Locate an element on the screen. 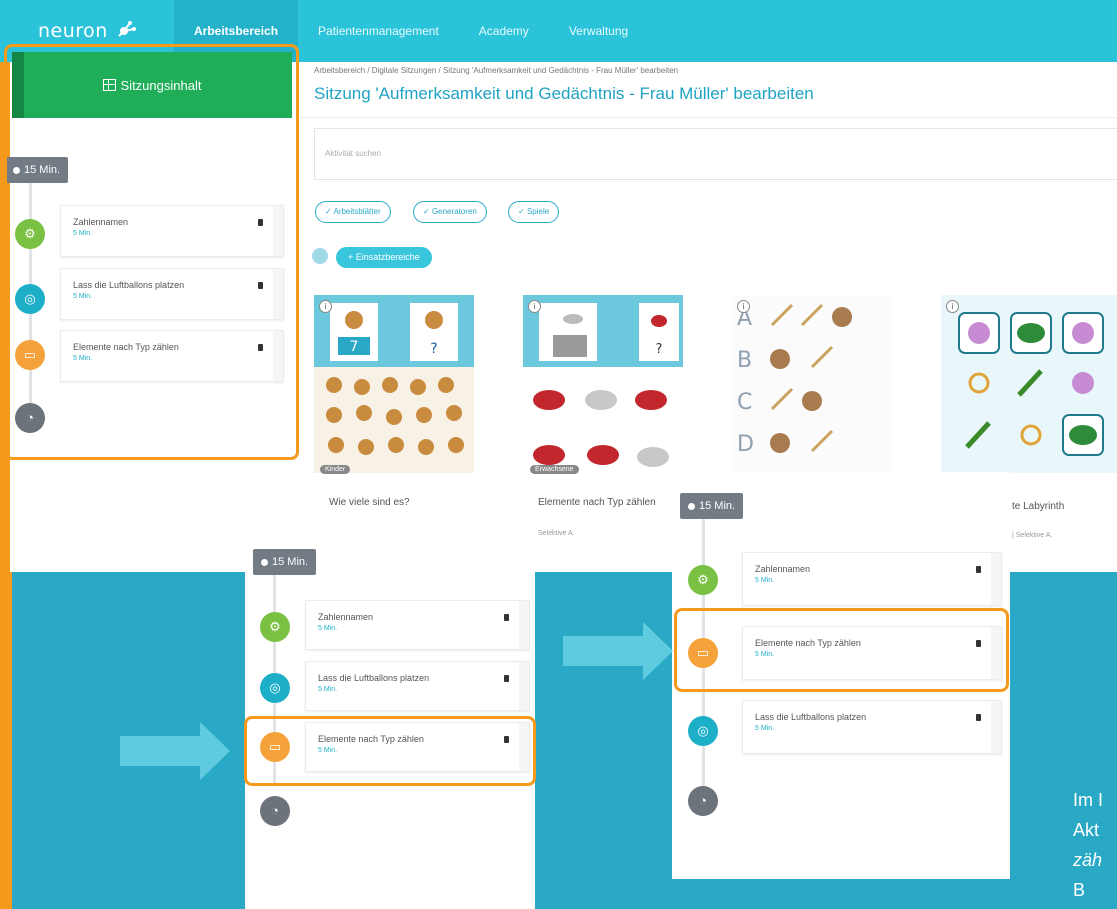  svg-text: D is located at coordinates (745, 444).